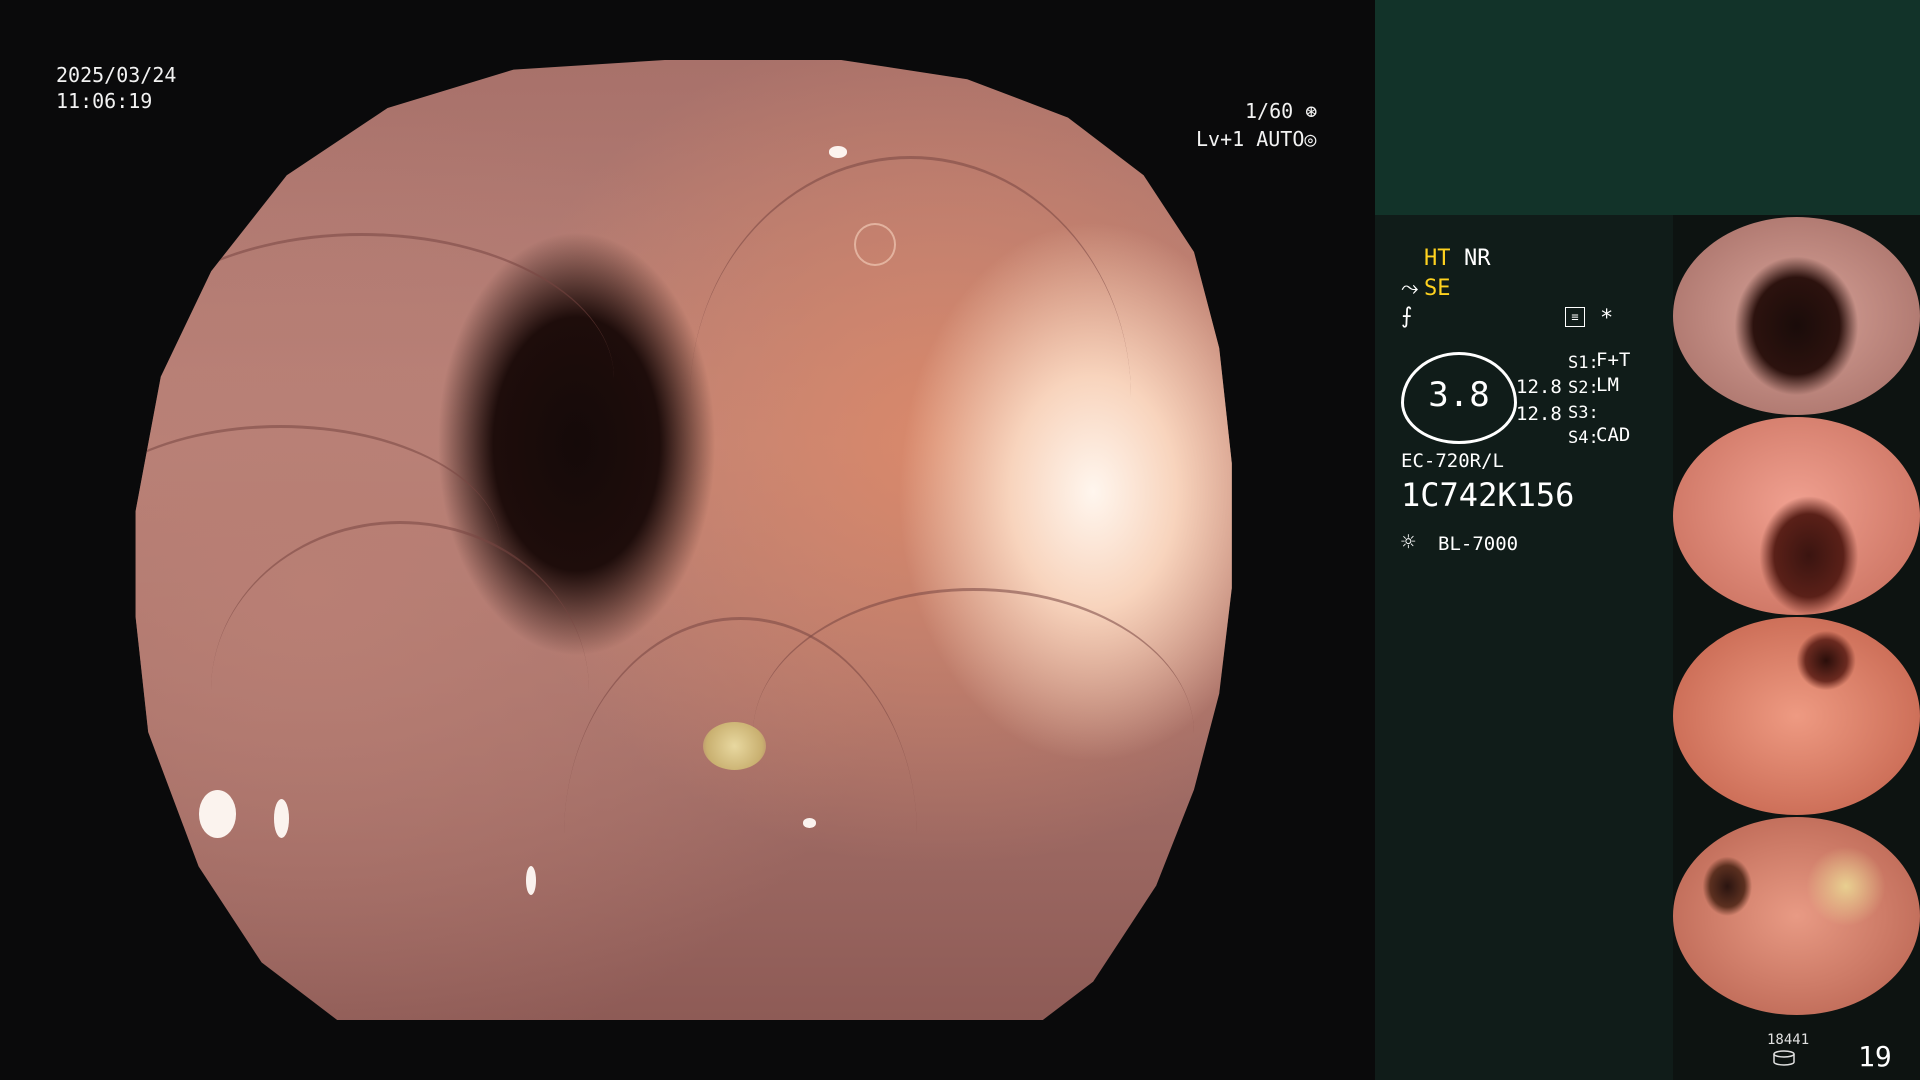 This screenshot has width=1920, height=1080. Describe the element at coordinates (1788, 1040) in the screenshot. I see `image-count: 18441` at that location.